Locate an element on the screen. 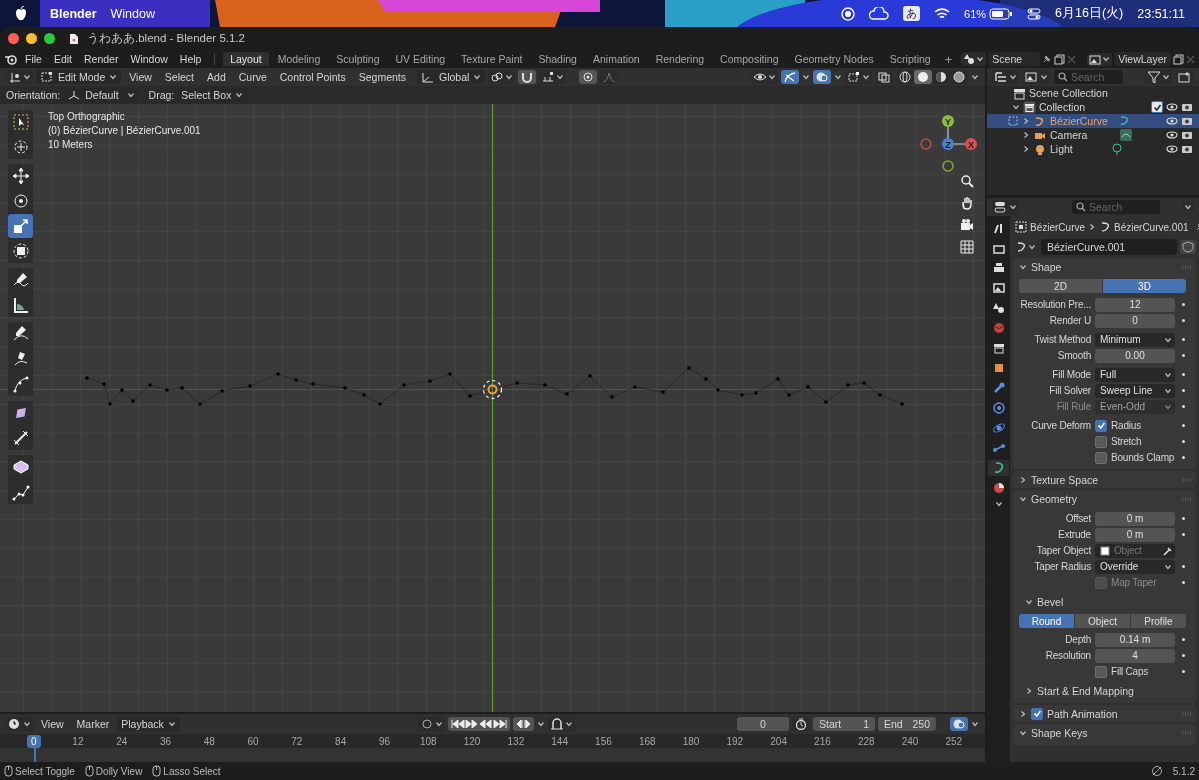  input-method-indicator: あ is located at coordinates (912, 13).